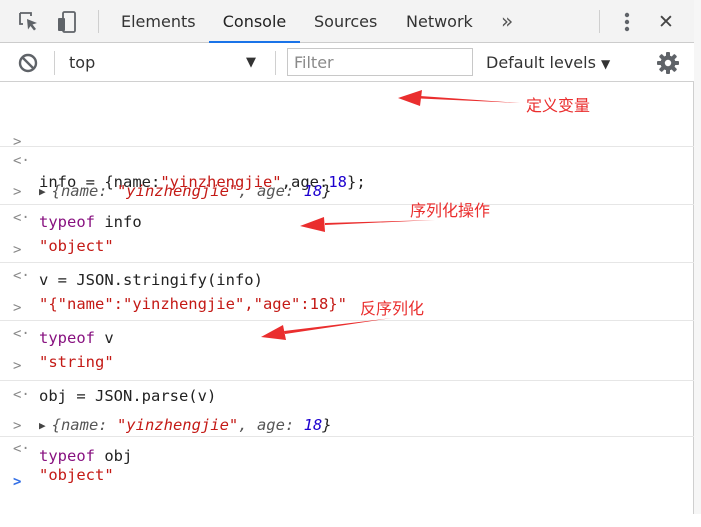 The height and width of the screenshot is (527, 701). Describe the element at coordinates (666, 22) in the screenshot. I see `close-icon: ✕` at that location.